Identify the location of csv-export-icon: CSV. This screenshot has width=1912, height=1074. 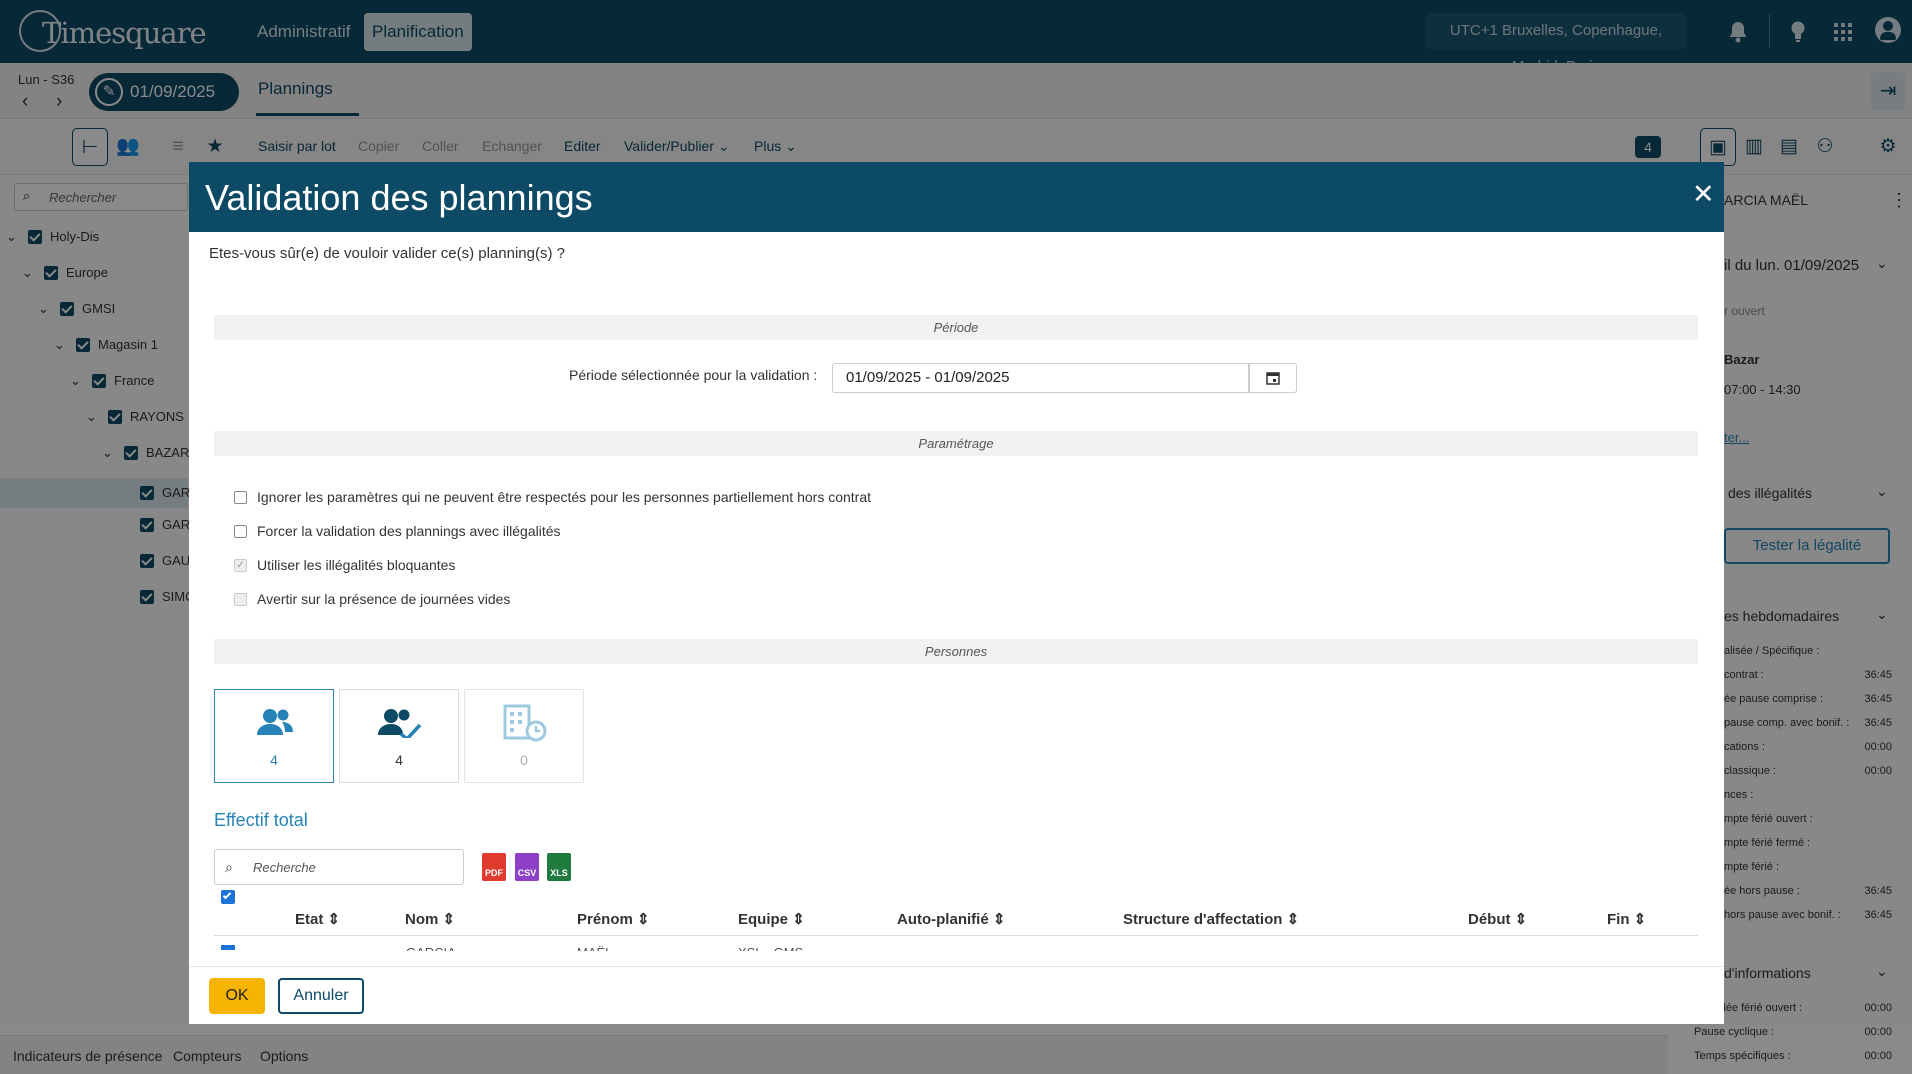
(527, 867).